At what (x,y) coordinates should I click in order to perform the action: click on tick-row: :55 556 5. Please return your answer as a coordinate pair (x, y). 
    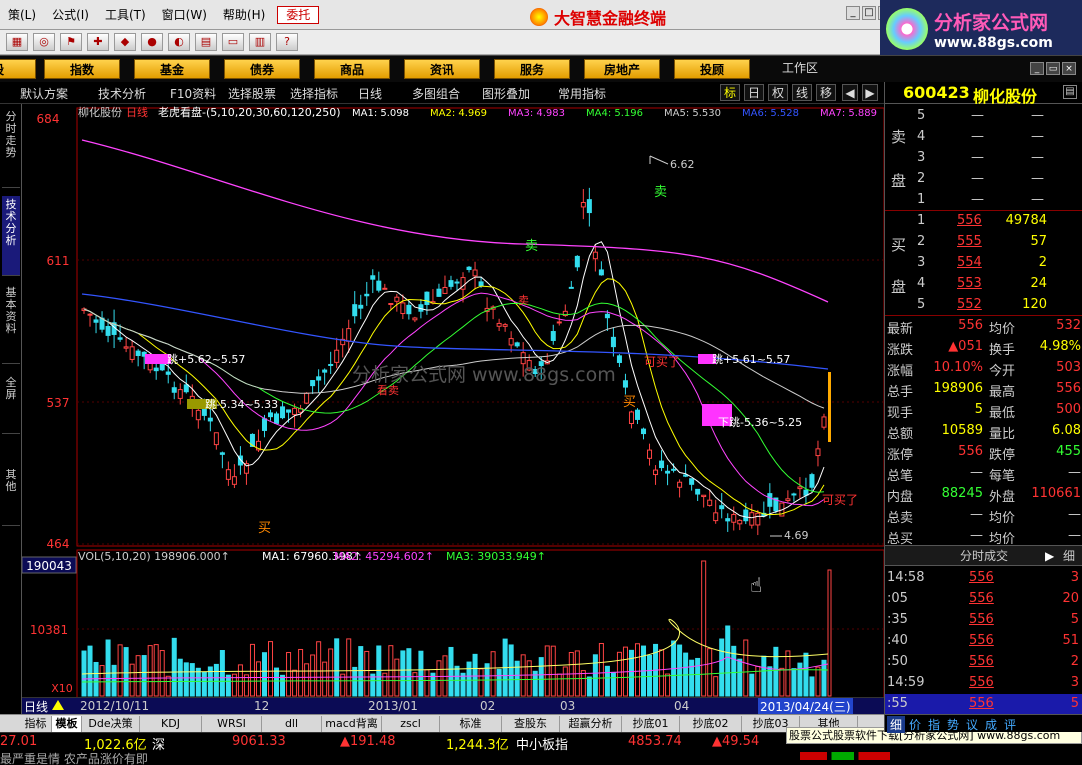
    Looking at the image, I should click on (983, 704).